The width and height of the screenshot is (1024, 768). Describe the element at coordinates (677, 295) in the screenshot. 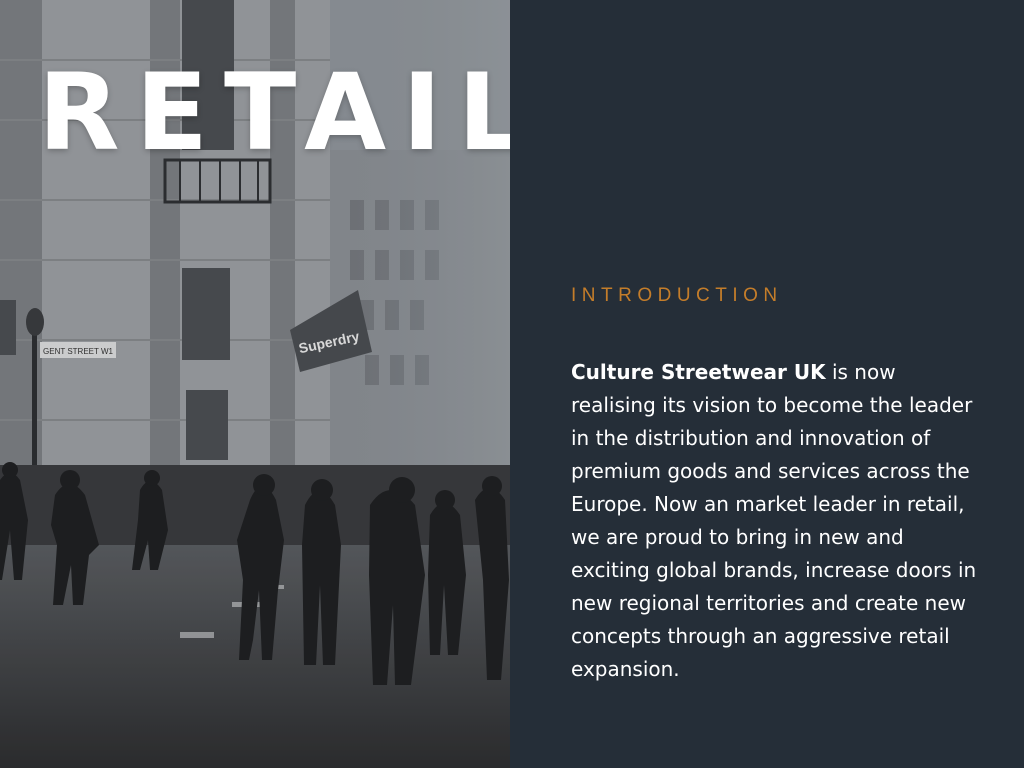

I see `section-heading: INTRODUCTION` at that location.